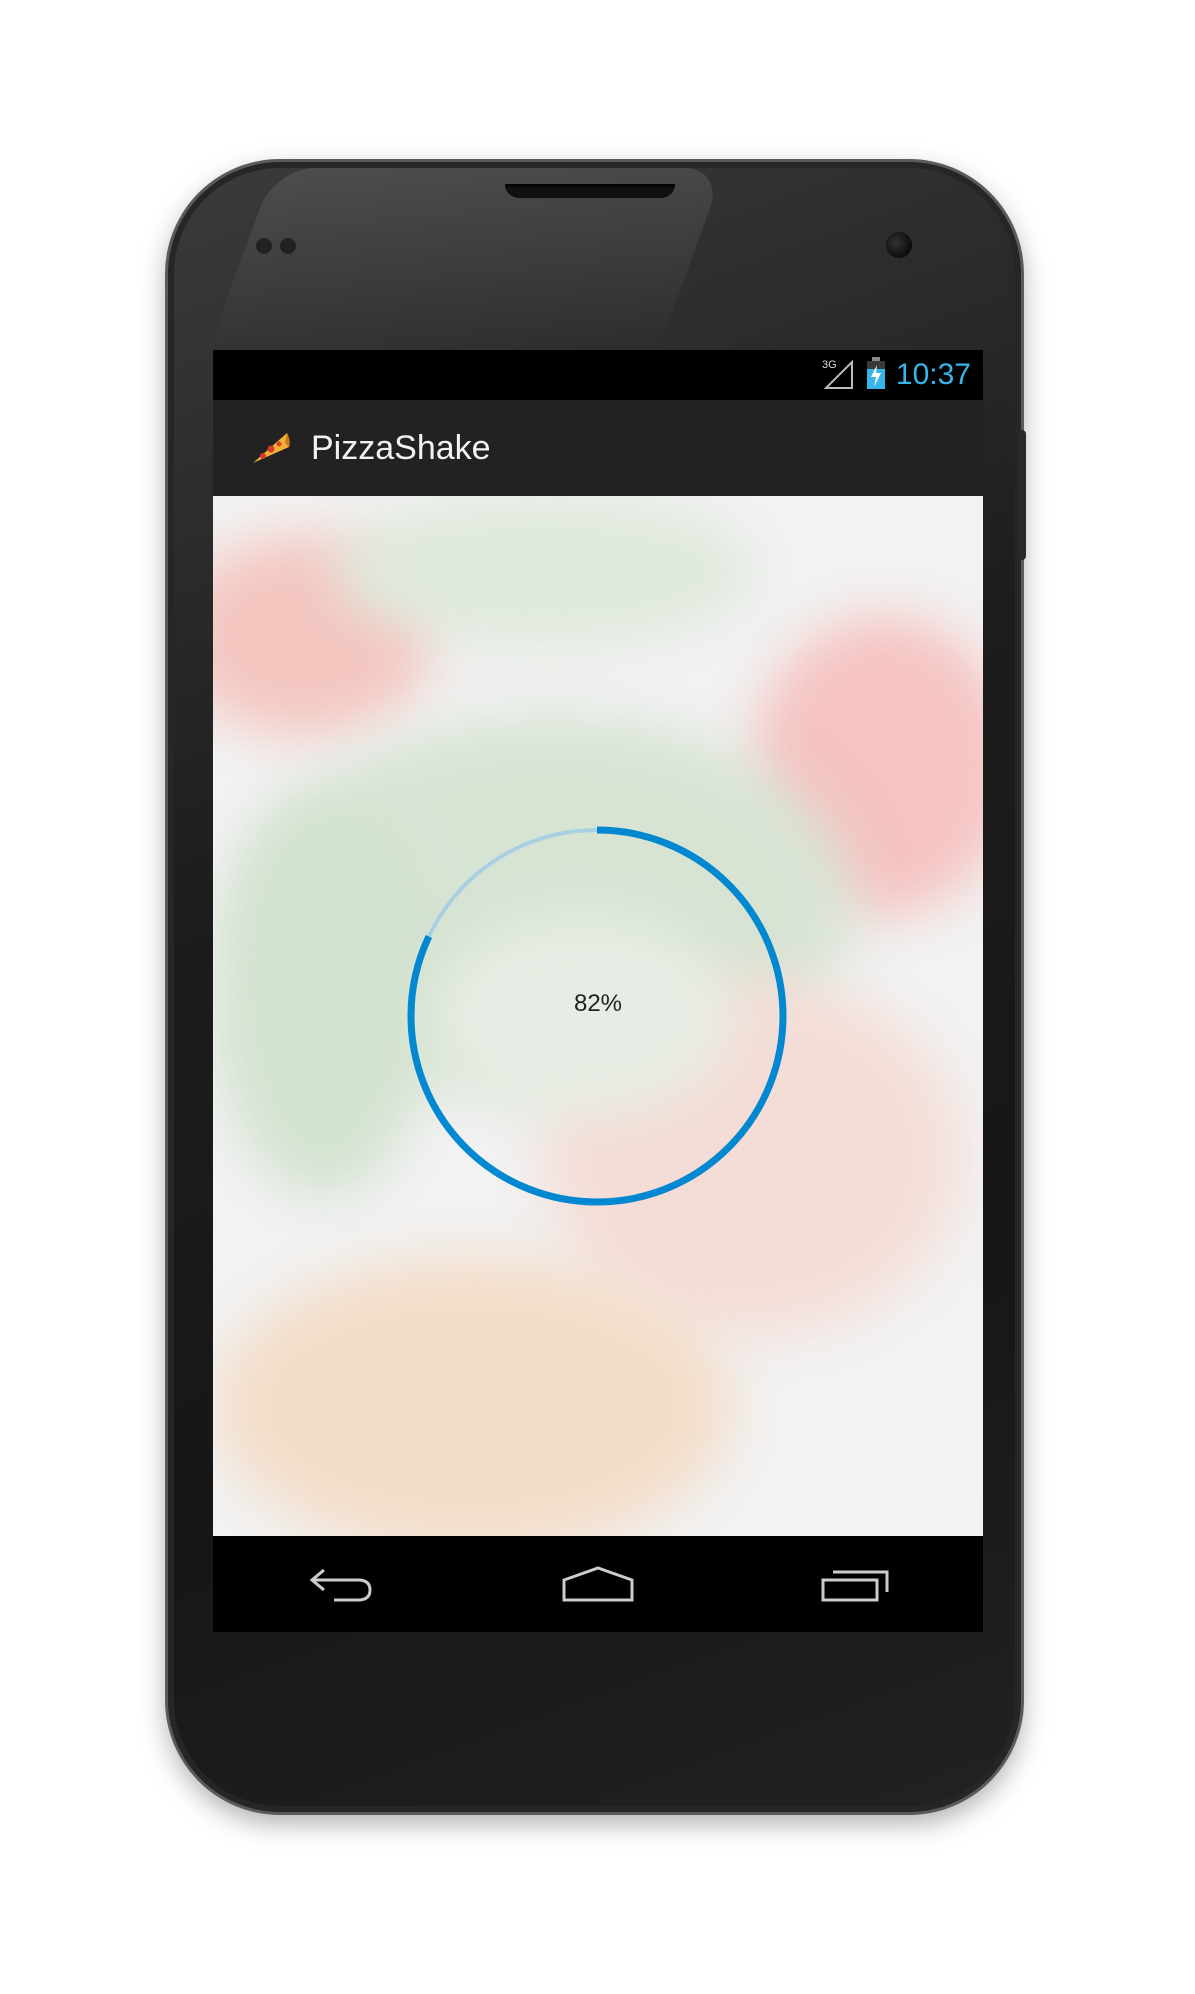 The image size is (1195, 1994). I want to click on power-button, so click(1022, 495).